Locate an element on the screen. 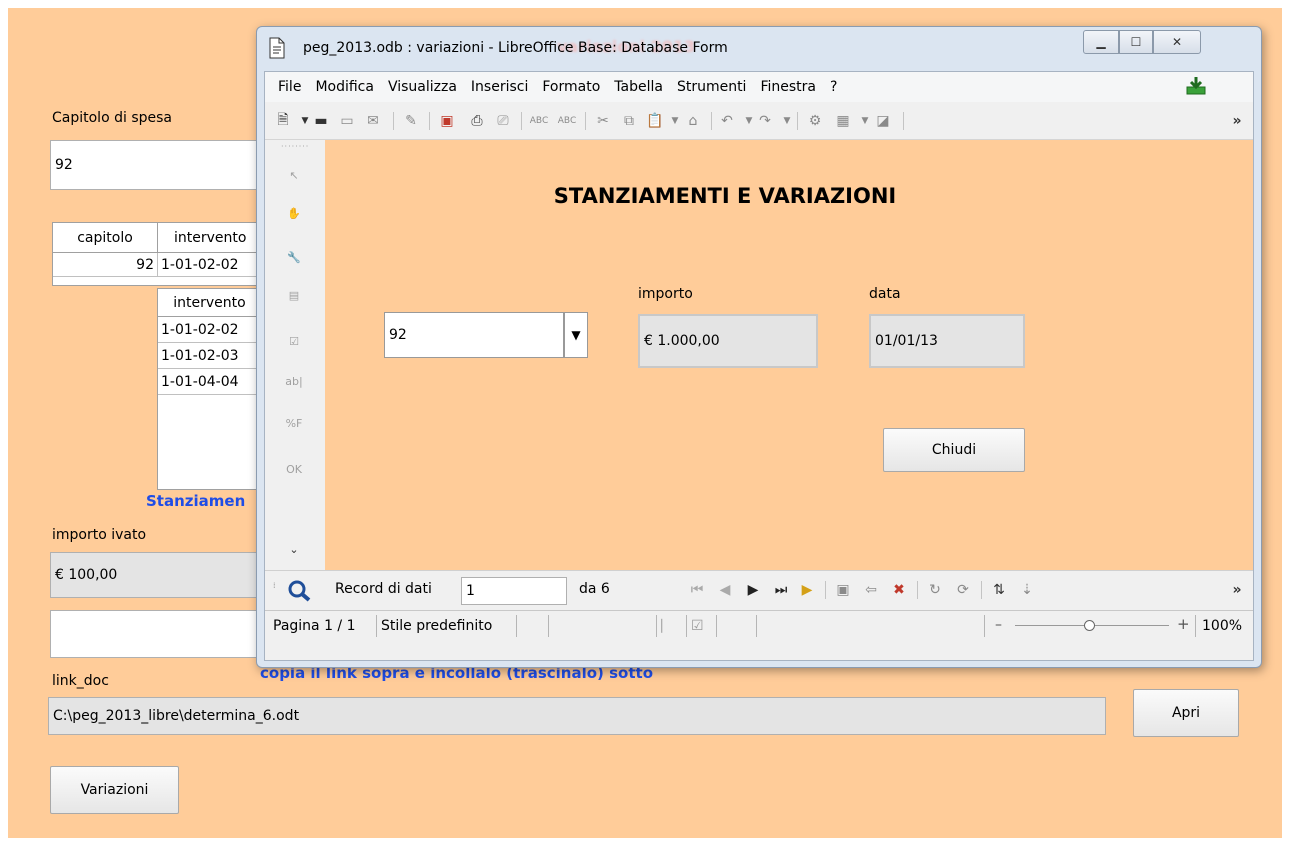 This screenshot has height=842, width=1290. undo-record-icon: ⇦ is located at coordinates (871, 590).